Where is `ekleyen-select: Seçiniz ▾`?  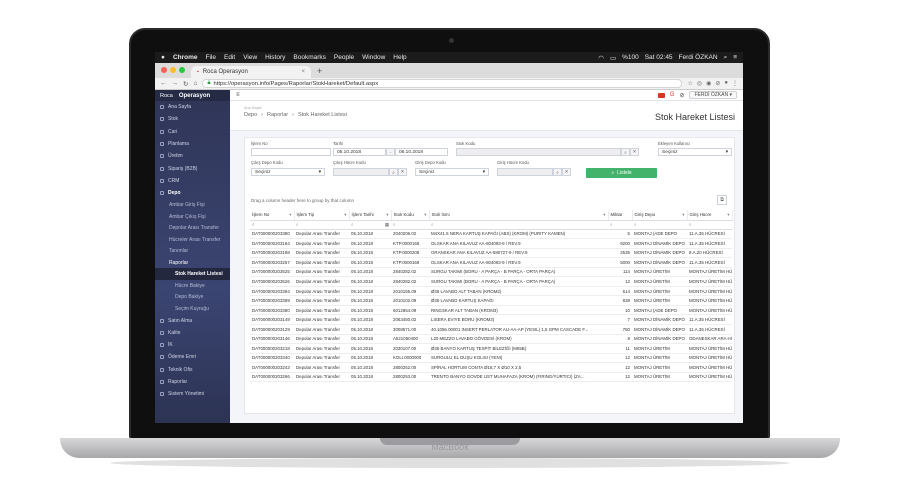
ekleyen-select: Seçiniz ▾ is located at coordinates (695, 152).